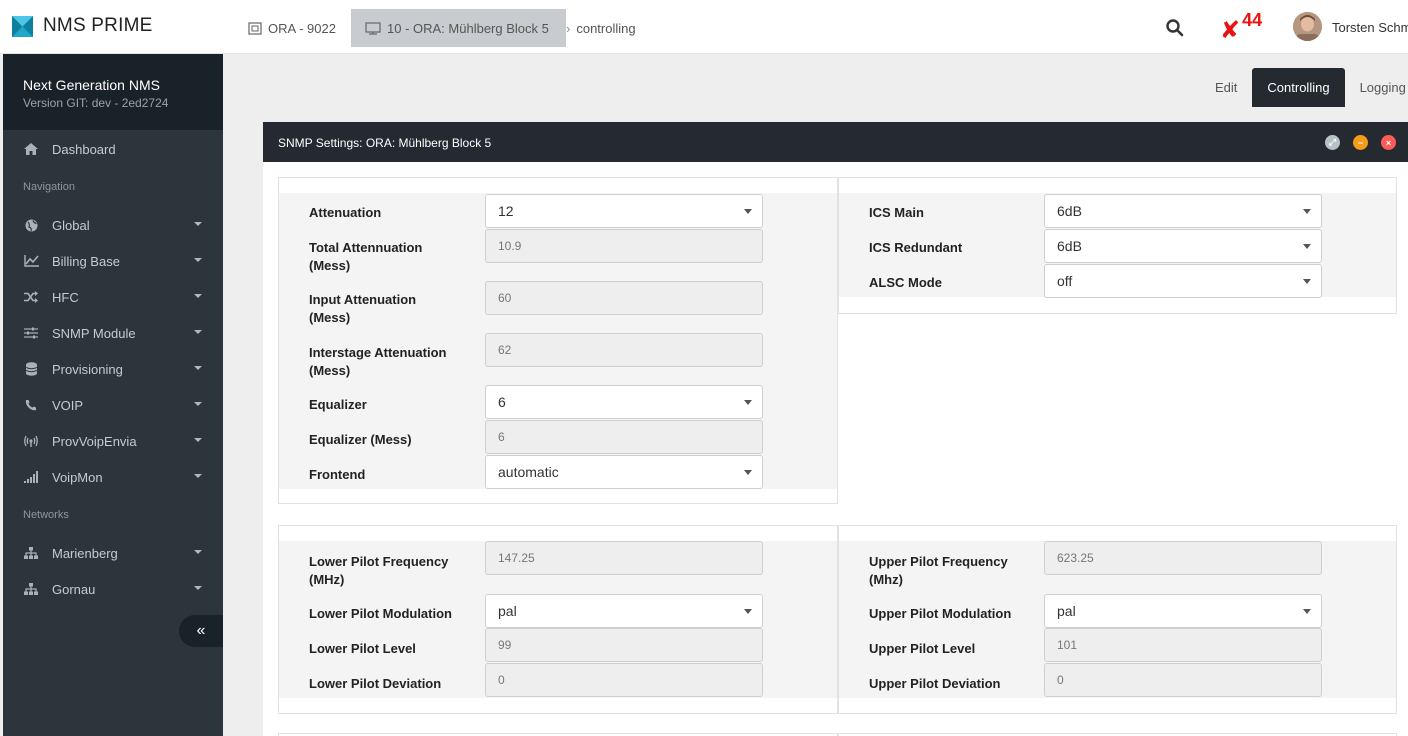  What do you see at coordinates (624, 402) in the screenshot?
I see `equalizer-select: 6` at bounding box center [624, 402].